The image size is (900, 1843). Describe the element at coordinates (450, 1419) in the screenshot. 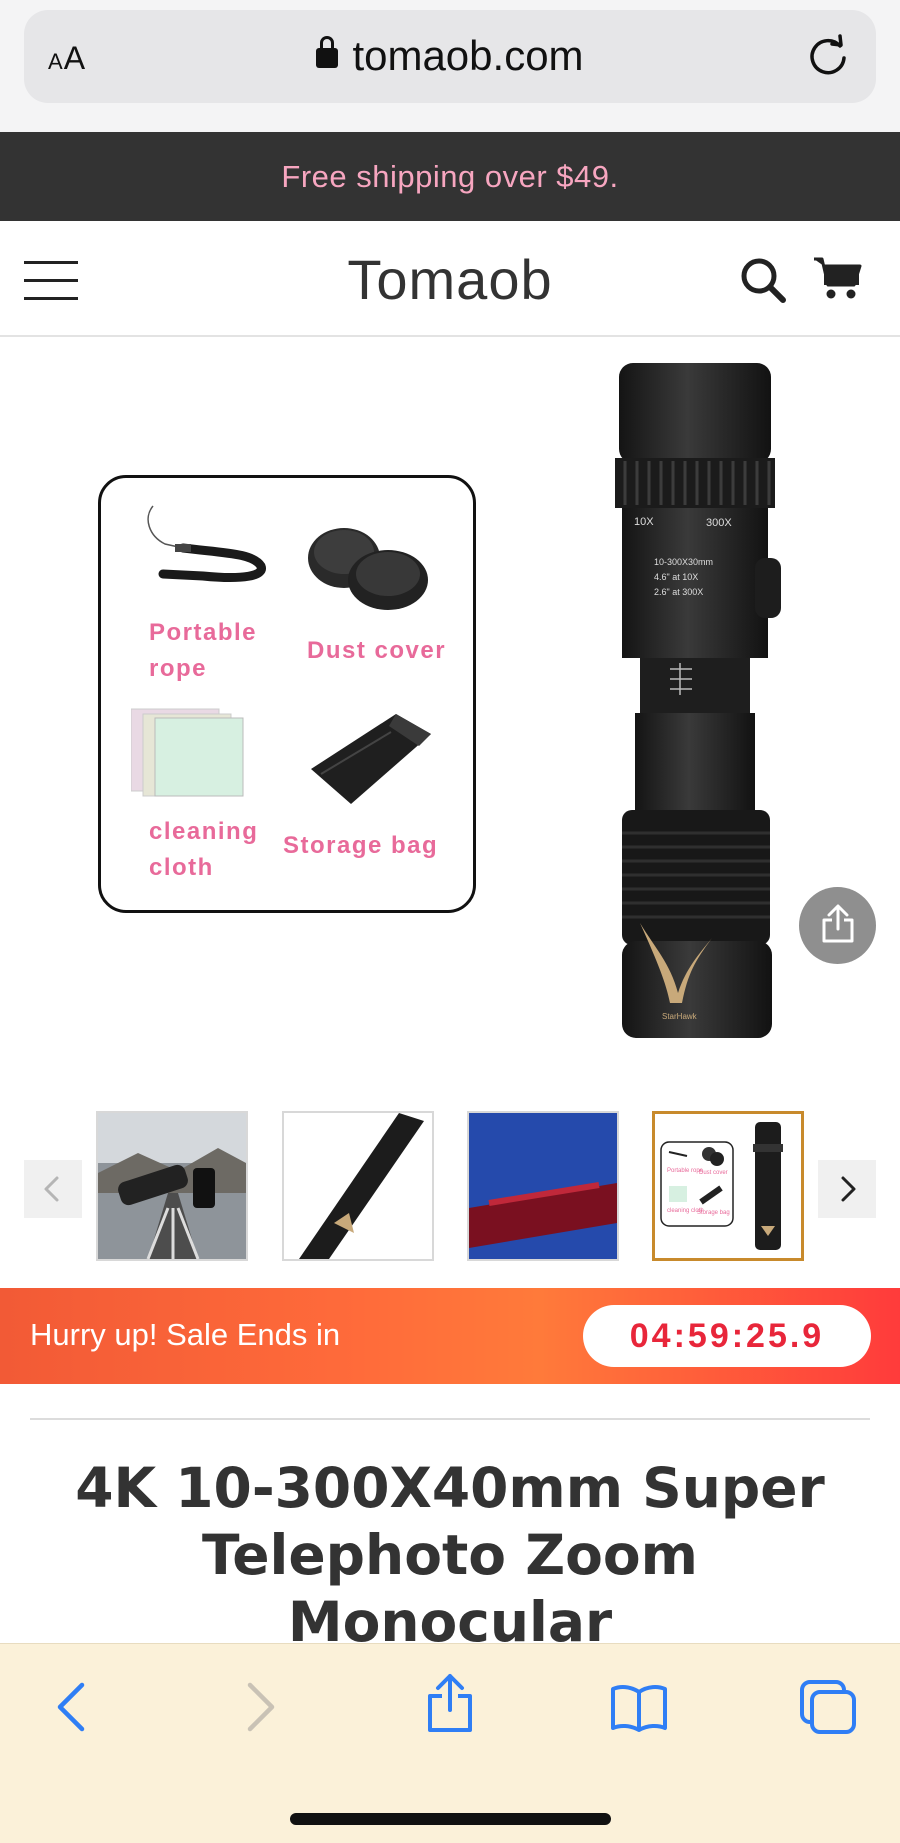

I see `divider` at that location.